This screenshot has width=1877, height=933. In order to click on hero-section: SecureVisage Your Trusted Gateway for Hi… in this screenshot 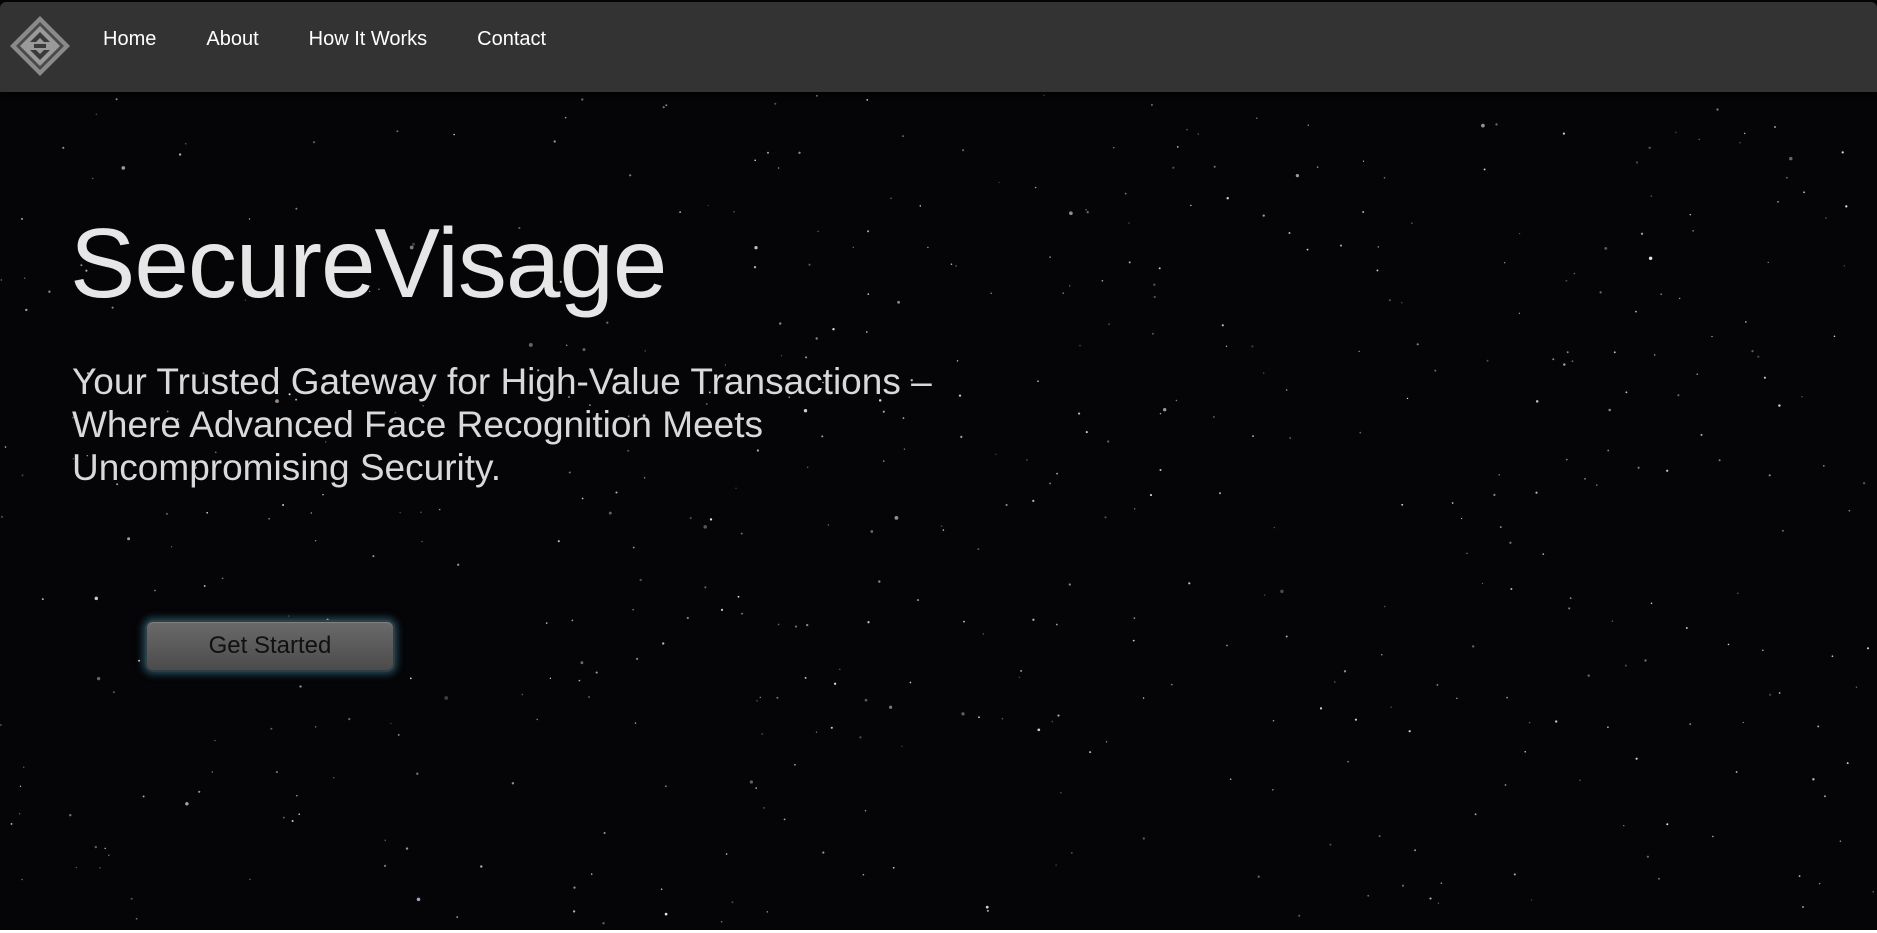, I will do `click(531, 349)`.